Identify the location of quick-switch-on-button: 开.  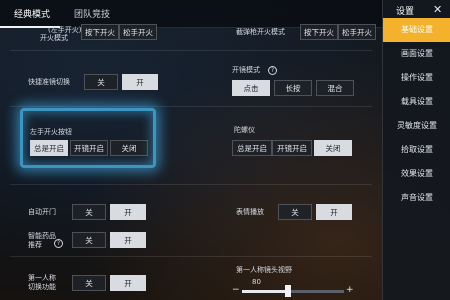
(140, 82).